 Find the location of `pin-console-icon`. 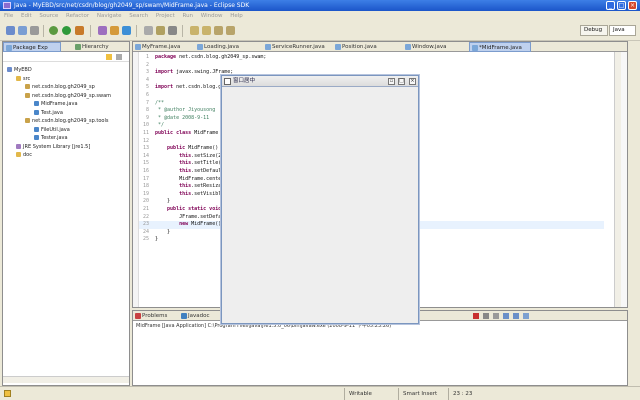

pin-console-icon is located at coordinates (516, 316).